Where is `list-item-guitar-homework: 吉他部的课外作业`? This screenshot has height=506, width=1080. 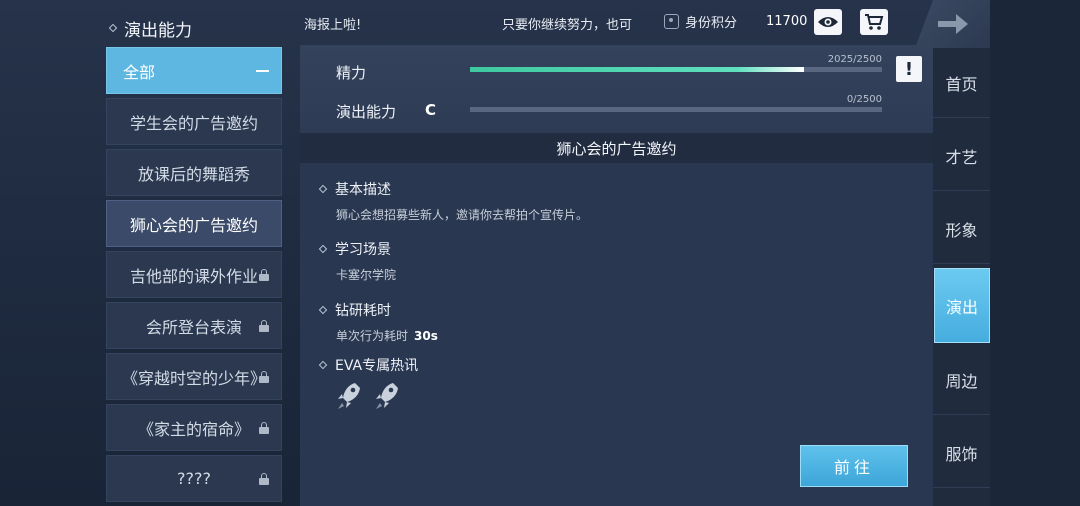
list-item-guitar-homework: 吉他部的课外作业 is located at coordinates (194, 274).